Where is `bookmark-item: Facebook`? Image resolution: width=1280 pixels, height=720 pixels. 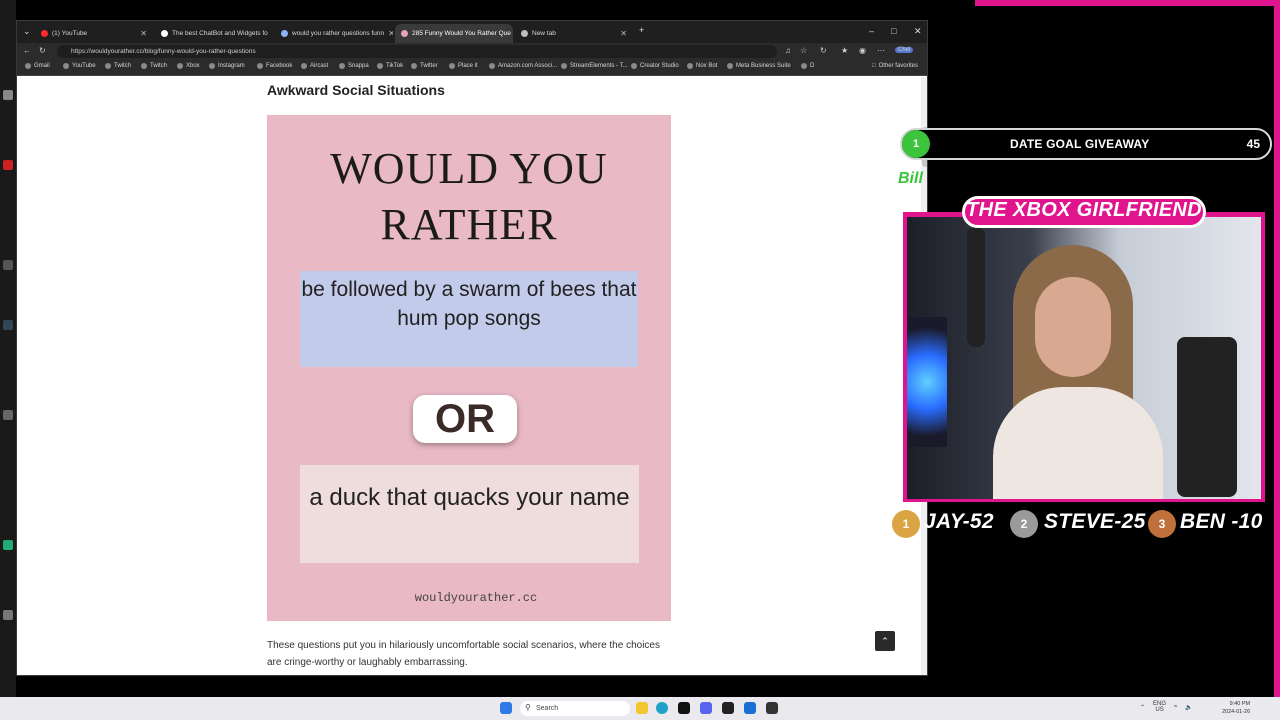
bookmark-item: Facebook is located at coordinates (274, 66).